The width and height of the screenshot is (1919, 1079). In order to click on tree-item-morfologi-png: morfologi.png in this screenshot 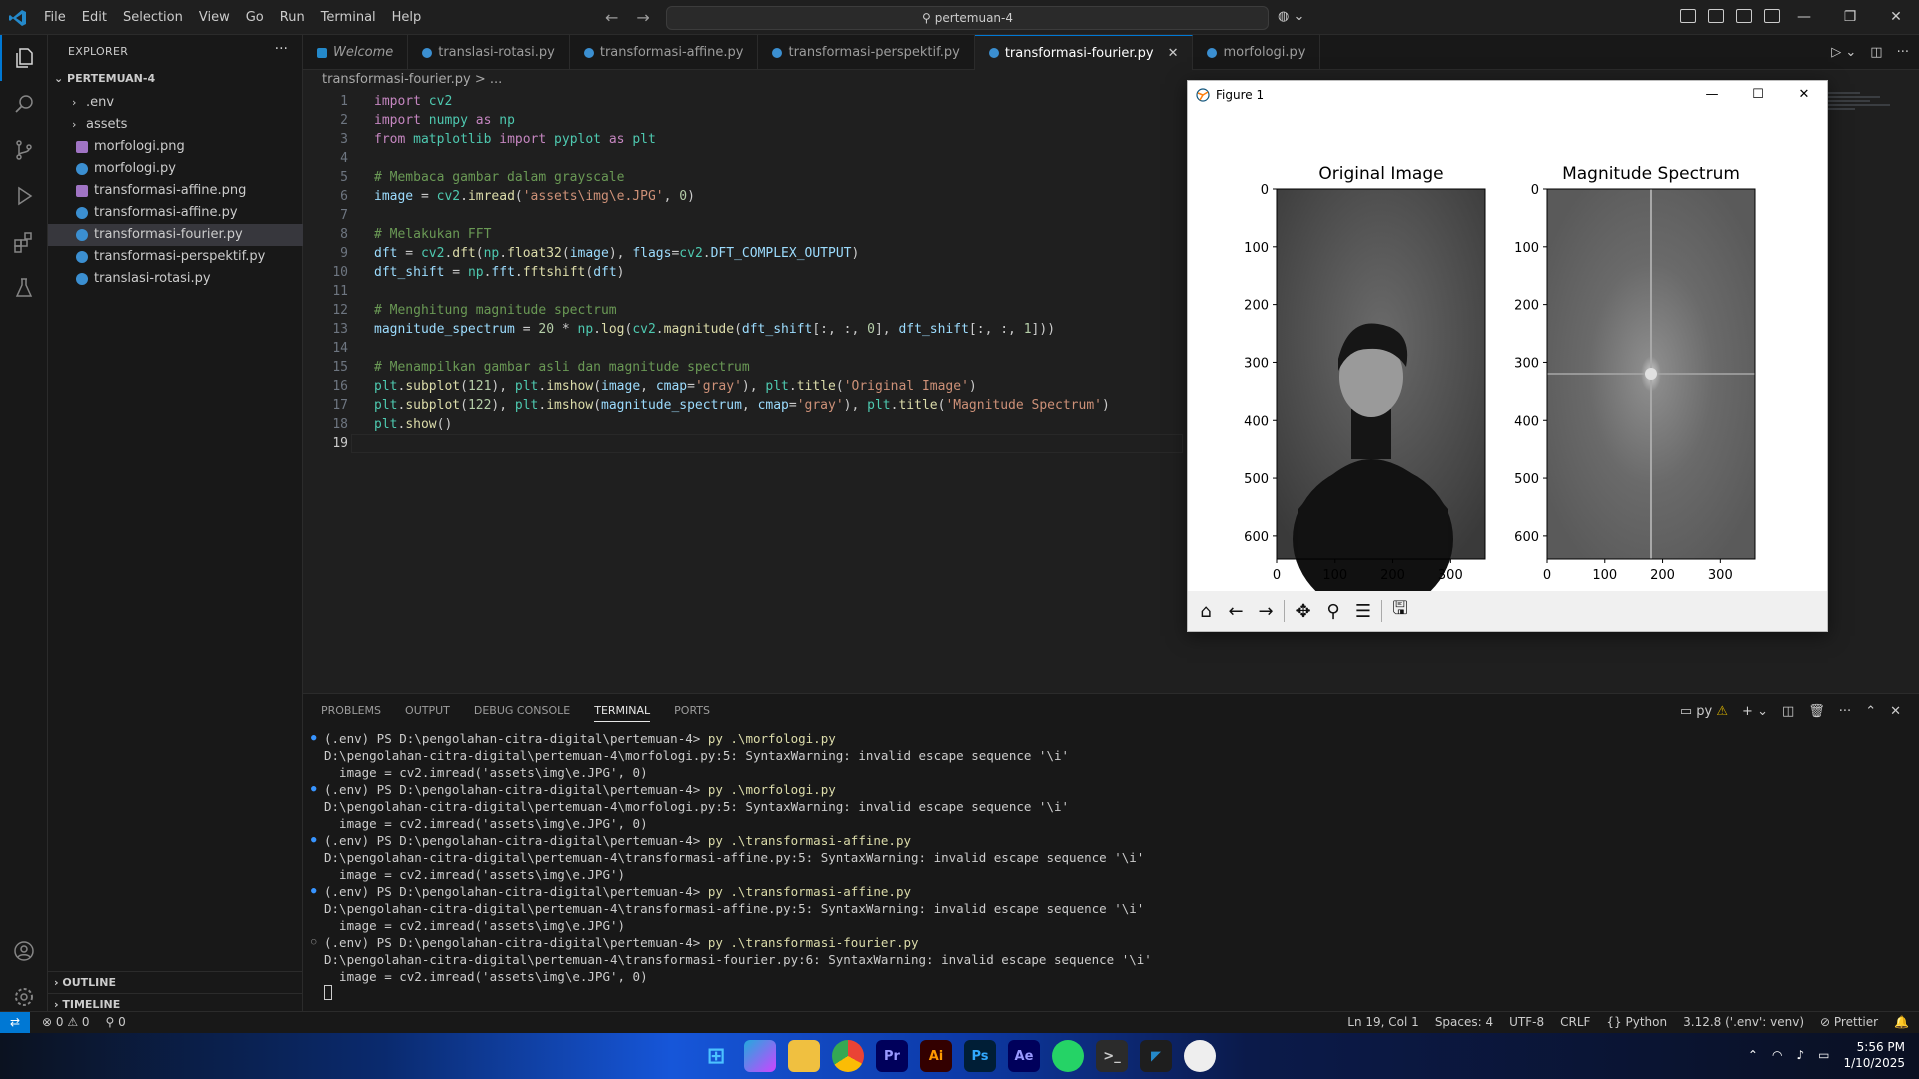, I will do `click(175, 147)`.